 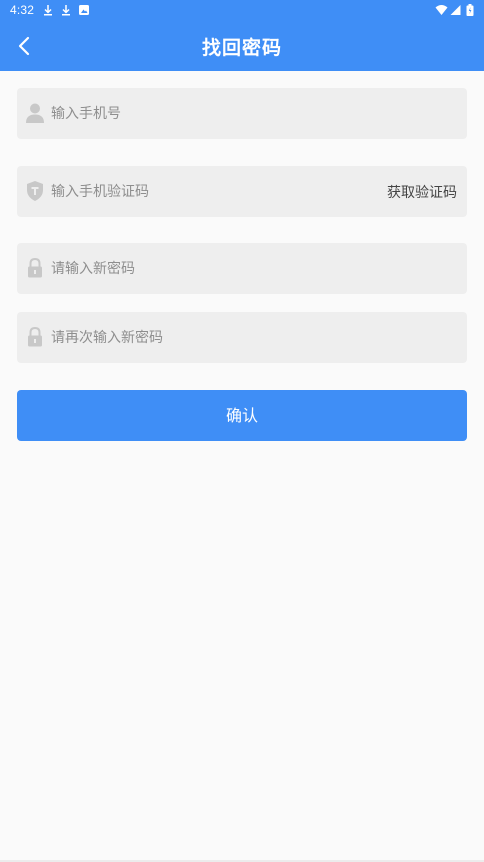 I want to click on signal-icon, so click(x=455, y=10).